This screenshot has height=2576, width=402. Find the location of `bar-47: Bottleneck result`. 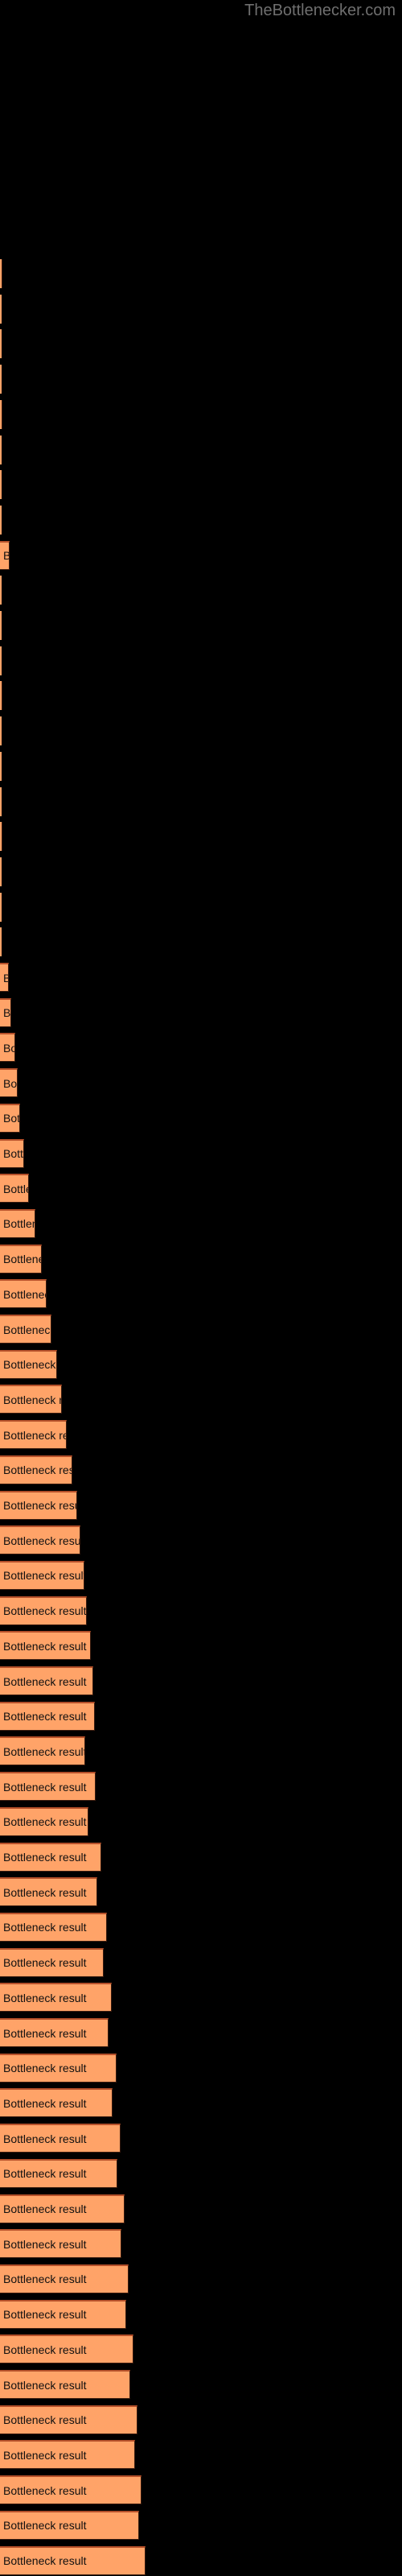

bar-47: Bottleneck result is located at coordinates (48, 1892).